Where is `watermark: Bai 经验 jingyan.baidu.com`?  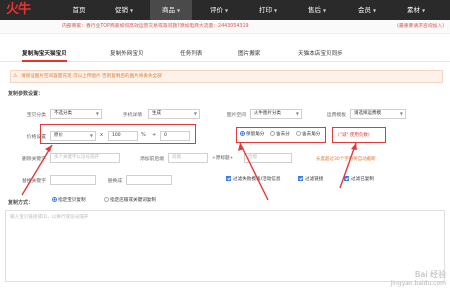
watermark: Bai 经验 jingyan.baidu.com is located at coordinates (418, 279).